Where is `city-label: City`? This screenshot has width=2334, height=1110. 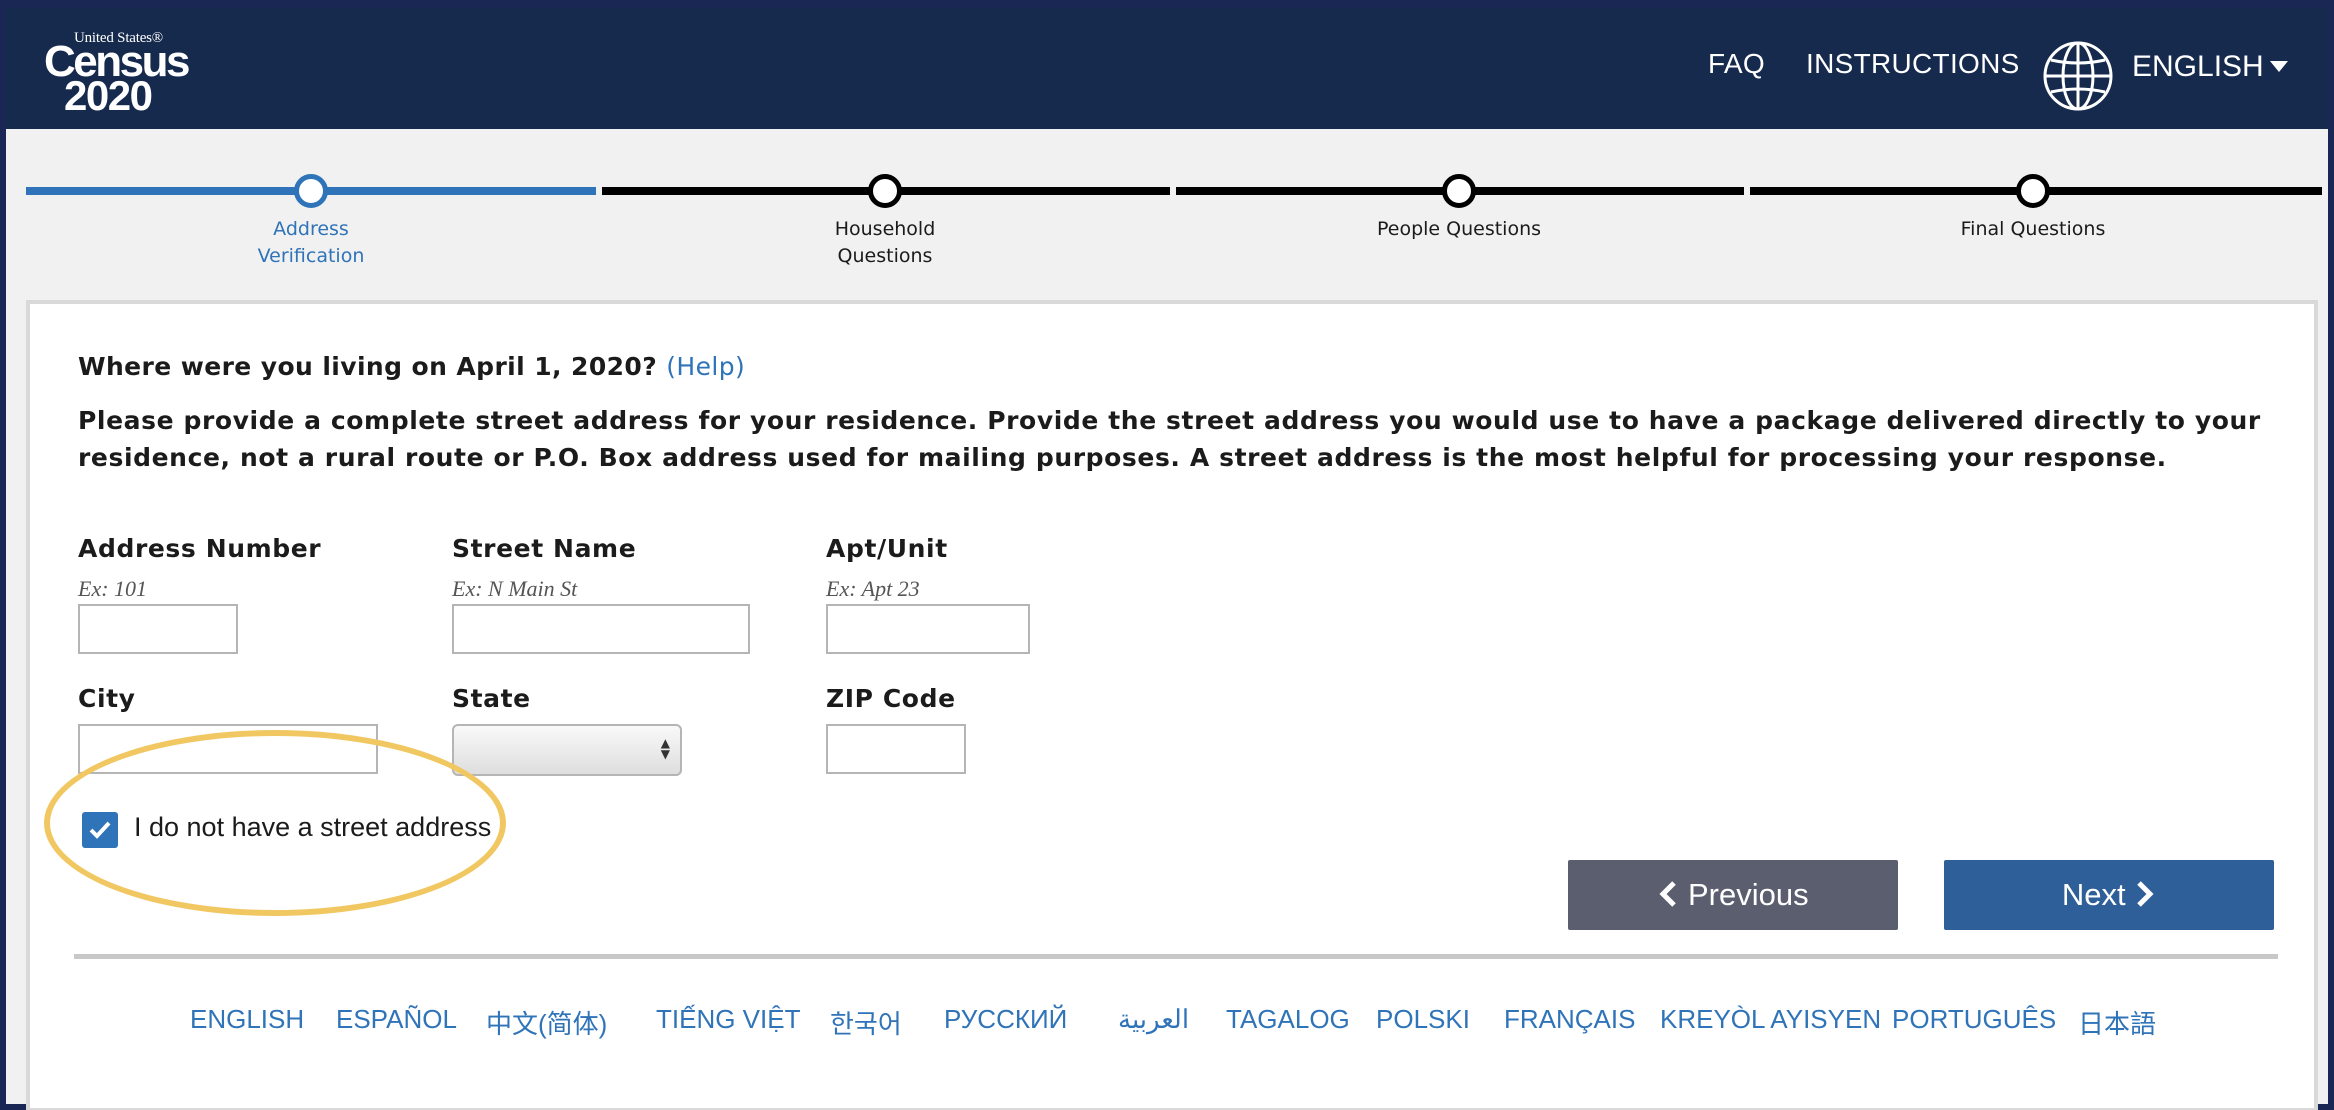
city-label: City is located at coordinates (107, 698).